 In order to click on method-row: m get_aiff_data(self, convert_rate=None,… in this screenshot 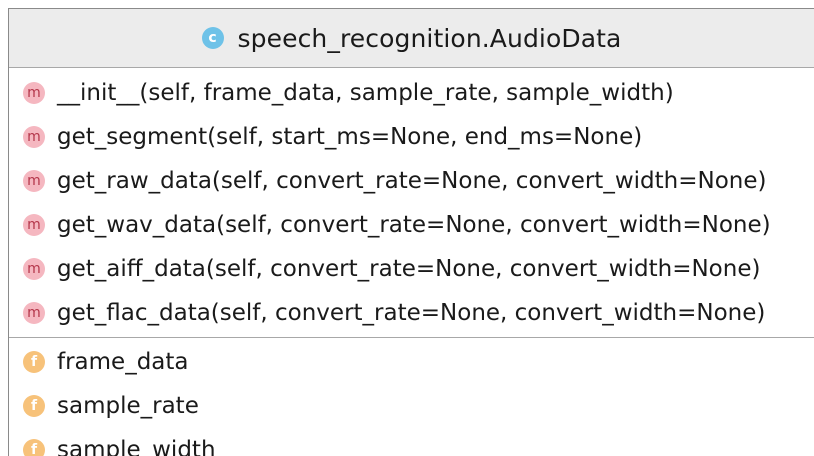, I will do `click(411, 269)`.